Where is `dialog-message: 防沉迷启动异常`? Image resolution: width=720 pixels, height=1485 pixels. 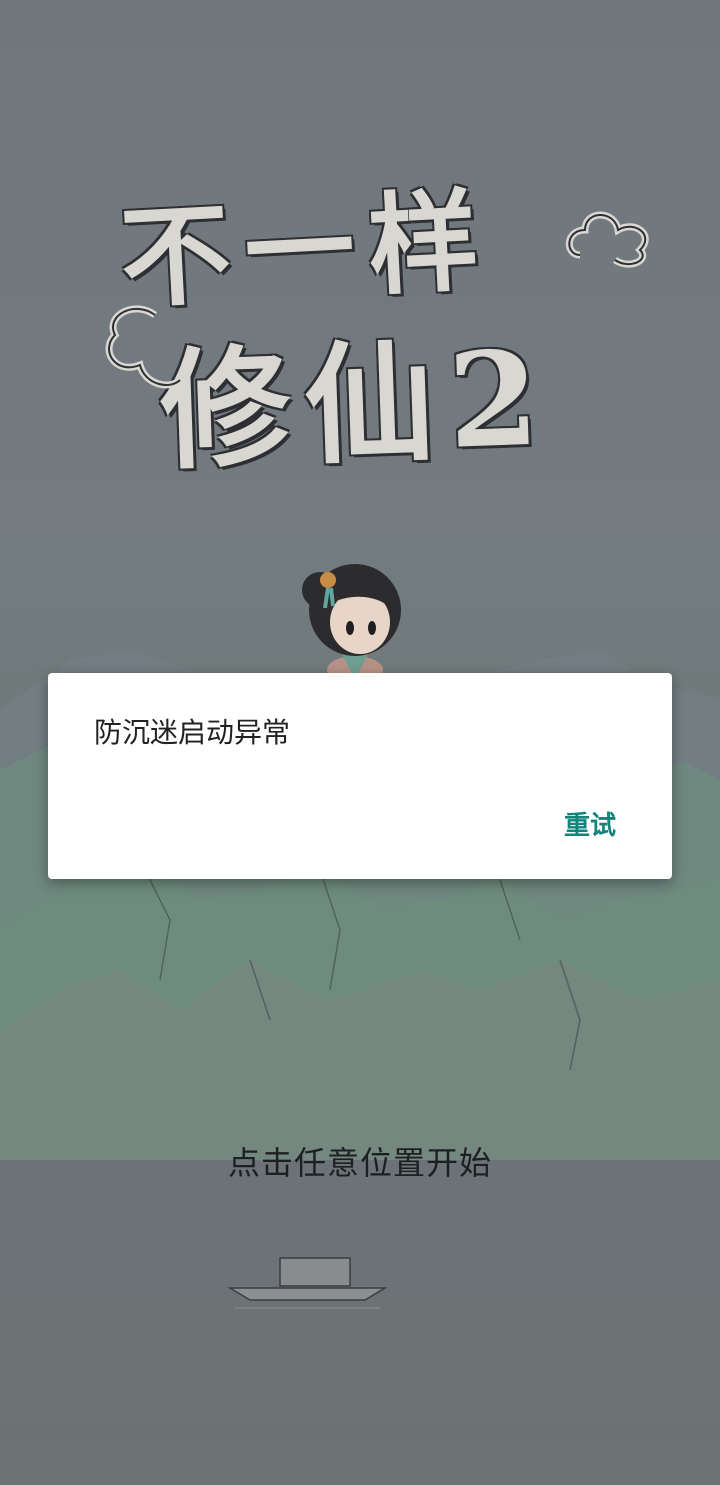
dialog-message: 防沉迷启动异常 is located at coordinates (192, 732).